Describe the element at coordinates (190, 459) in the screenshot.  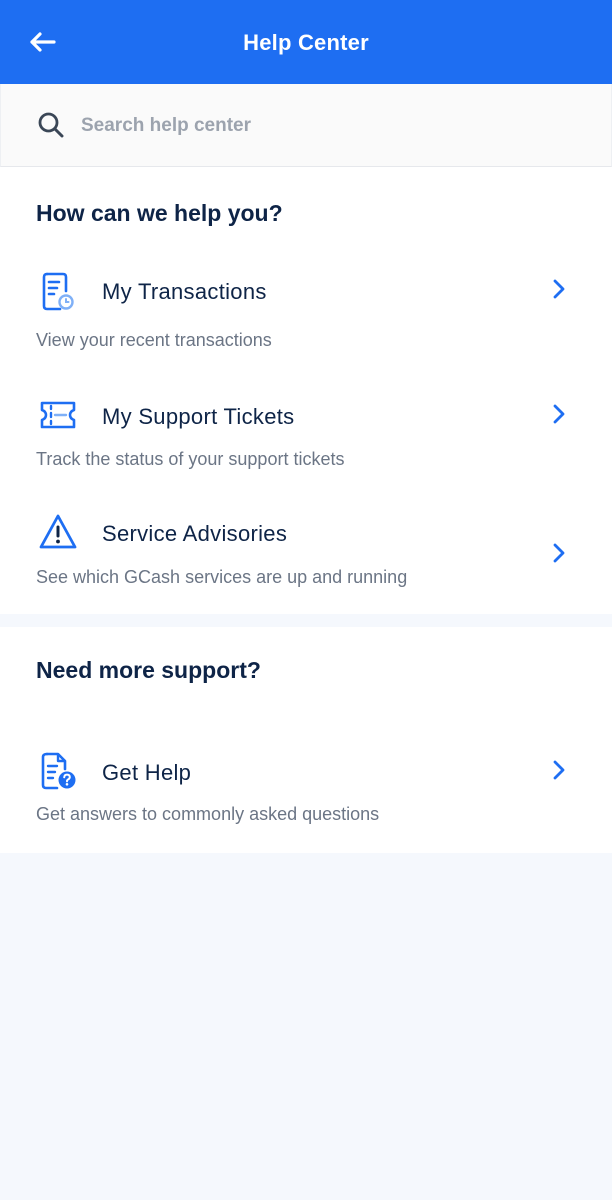
I see `item-subtitle: Track the status of your support tickets` at that location.